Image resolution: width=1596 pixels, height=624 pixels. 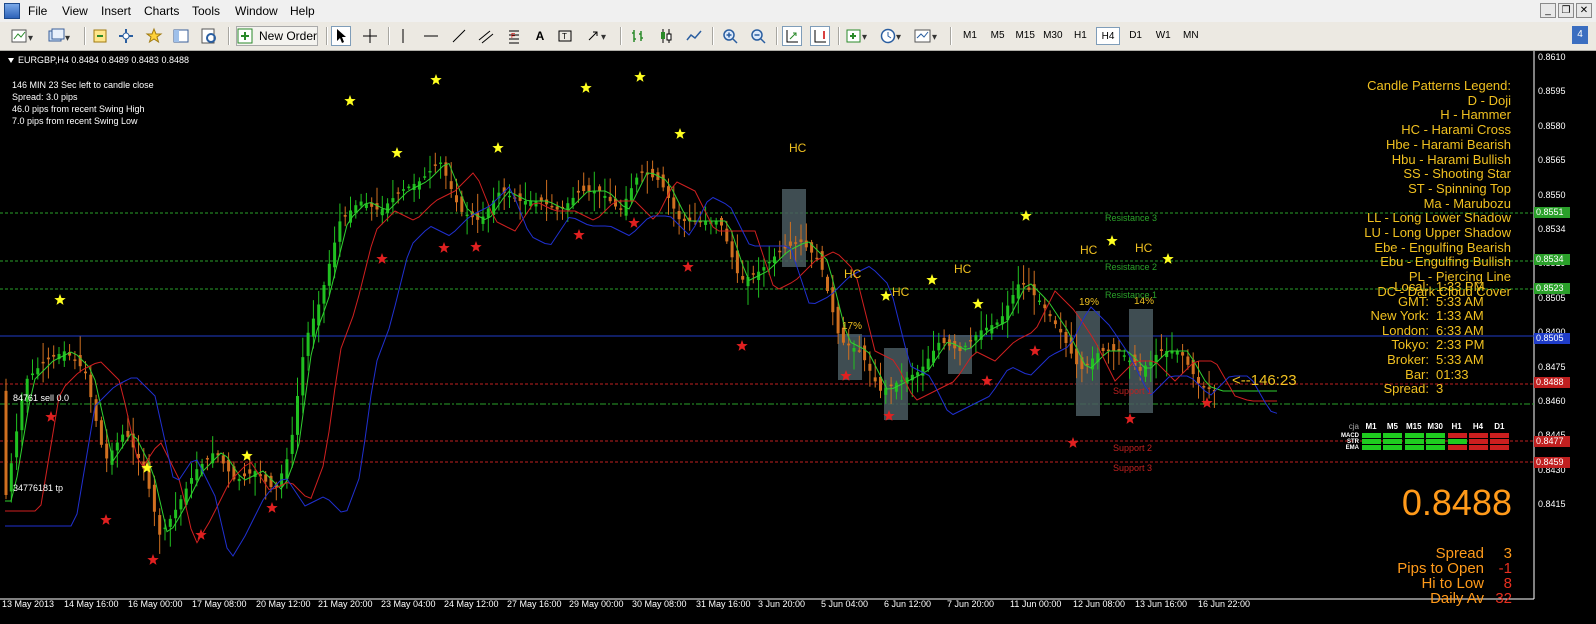 I want to click on clock-value: 3, so click(x=1440, y=389).